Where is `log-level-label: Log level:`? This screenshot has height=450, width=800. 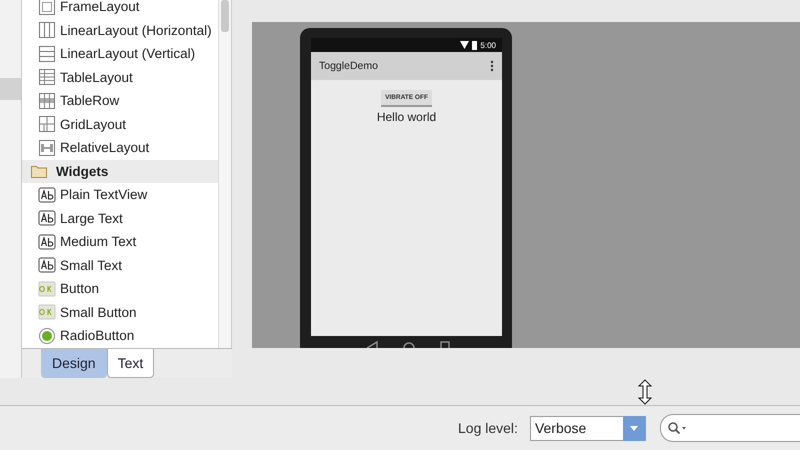 log-level-label: Log level: is located at coordinates (488, 428).